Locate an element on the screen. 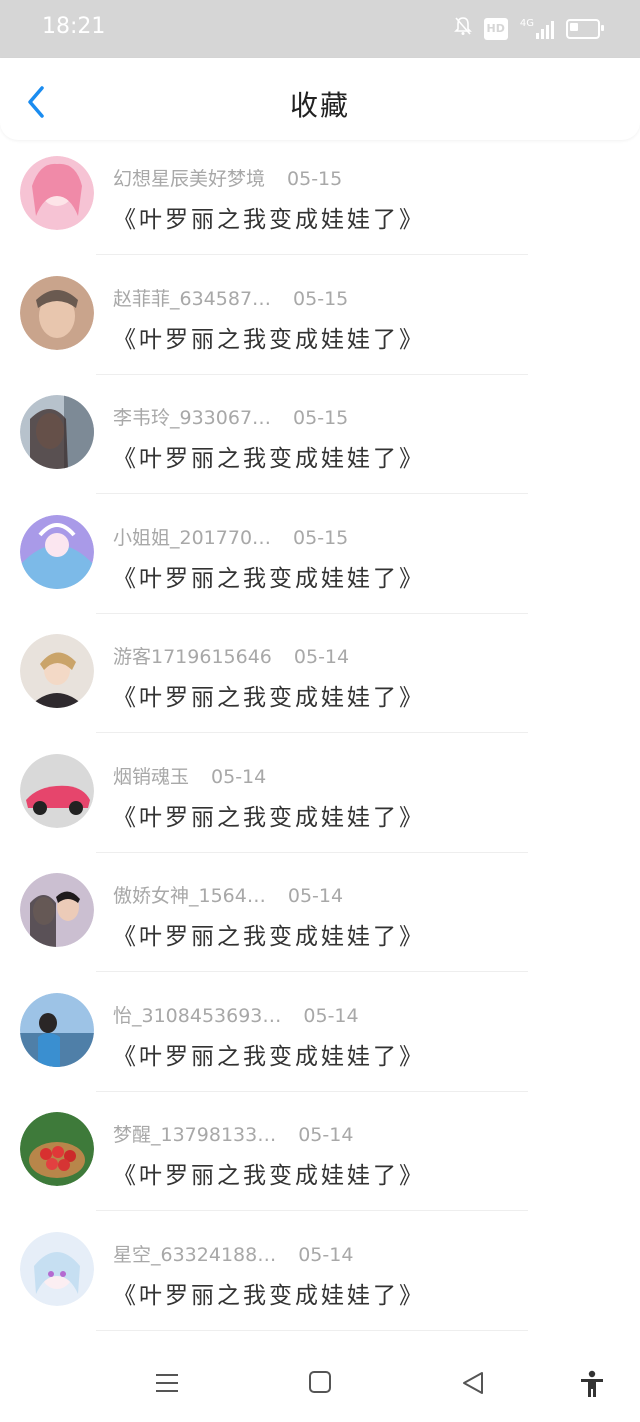  item-meta: 游客1719615646 05-14 is located at coordinates (231, 655).